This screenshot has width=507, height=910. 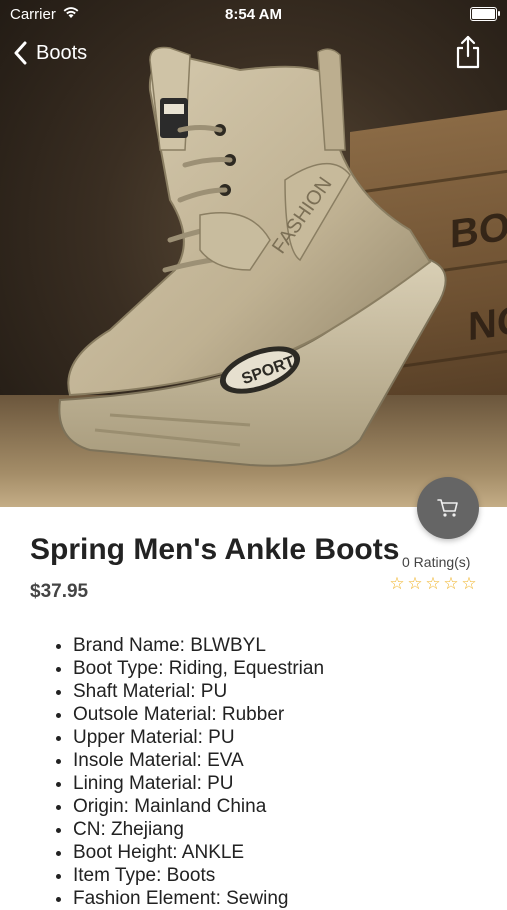 I want to click on cart-icon, so click(x=447, y=508).